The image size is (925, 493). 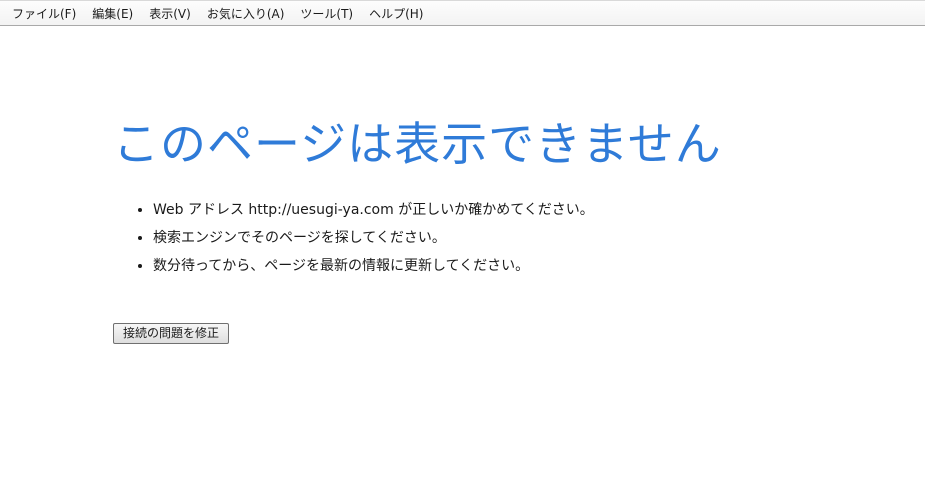 What do you see at coordinates (523, 238) in the screenshot?
I see `tip-search-engine: 検索エンジンでそのページを探してください。` at bounding box center [523, 238].